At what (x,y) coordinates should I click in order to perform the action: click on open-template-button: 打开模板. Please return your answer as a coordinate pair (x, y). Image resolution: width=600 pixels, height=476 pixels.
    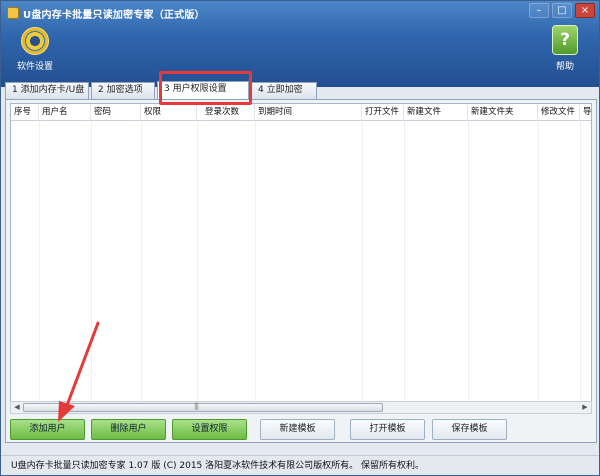
    Looking at the image, I should click on (387, 429).